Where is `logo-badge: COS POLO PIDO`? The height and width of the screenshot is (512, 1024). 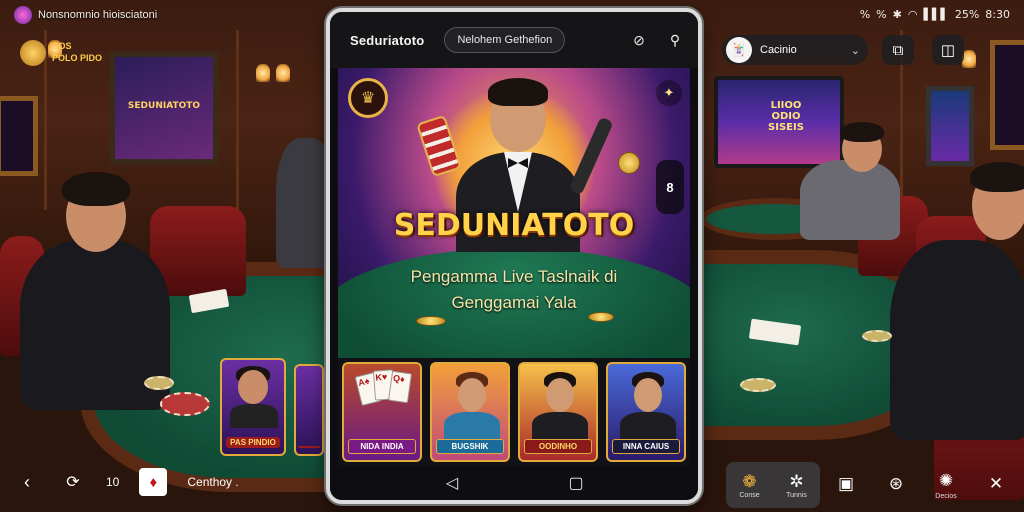 logo-badge: COS POLO PIDO is located at coordinates (67, 53).